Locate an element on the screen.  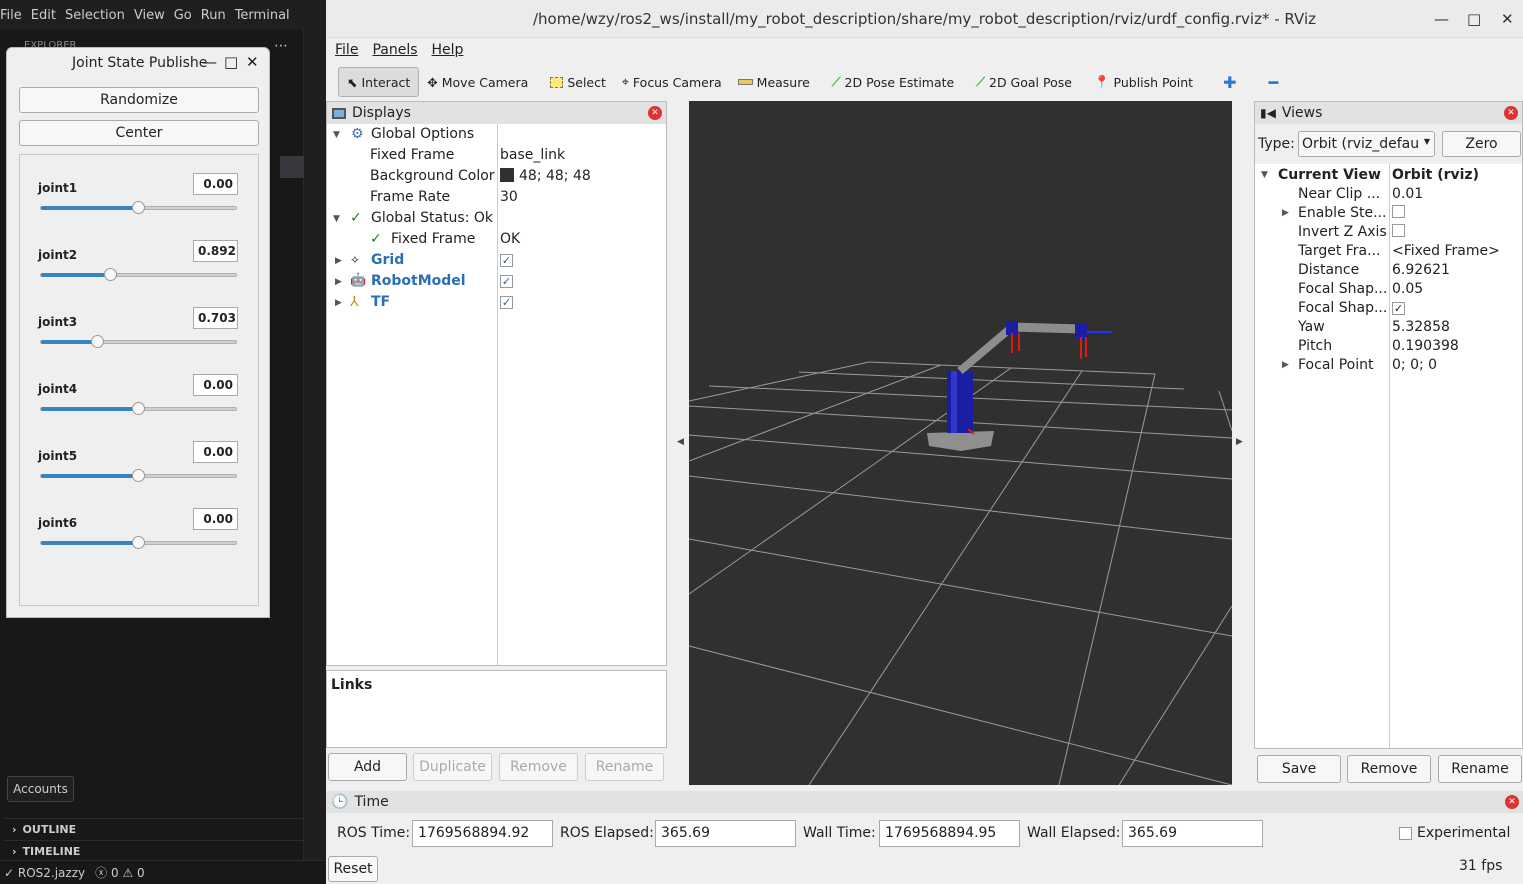
interact-tool: ⬉ Interact is located at coordinates (379, 82).